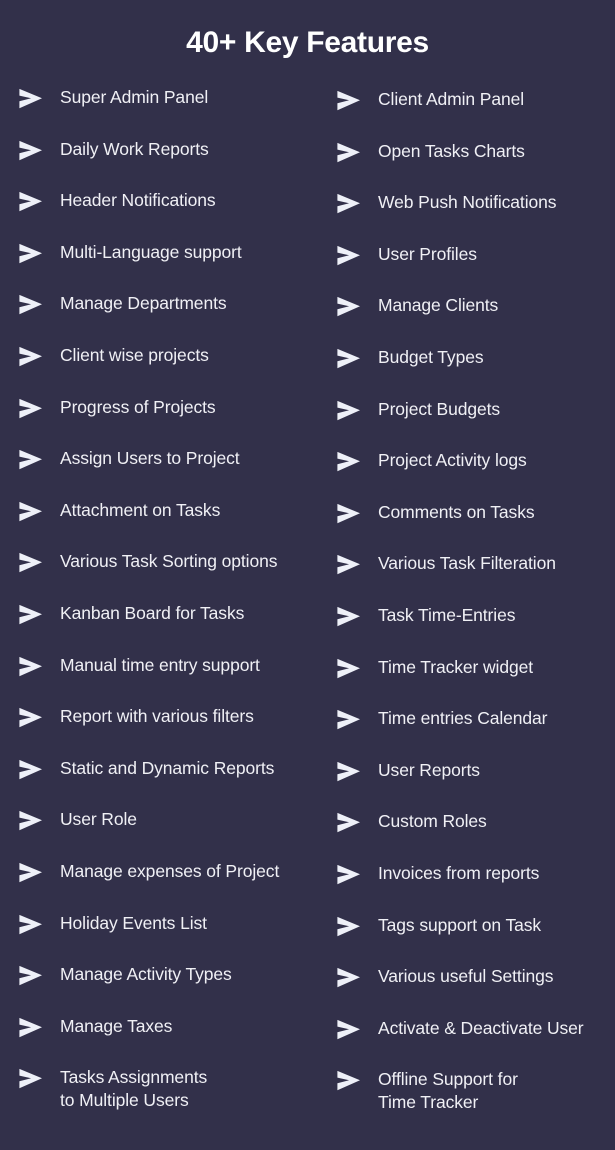  Describe the element at coordinates (475, 940) in the screenshot. I see `feature-item: Tags support on Task` at that location.